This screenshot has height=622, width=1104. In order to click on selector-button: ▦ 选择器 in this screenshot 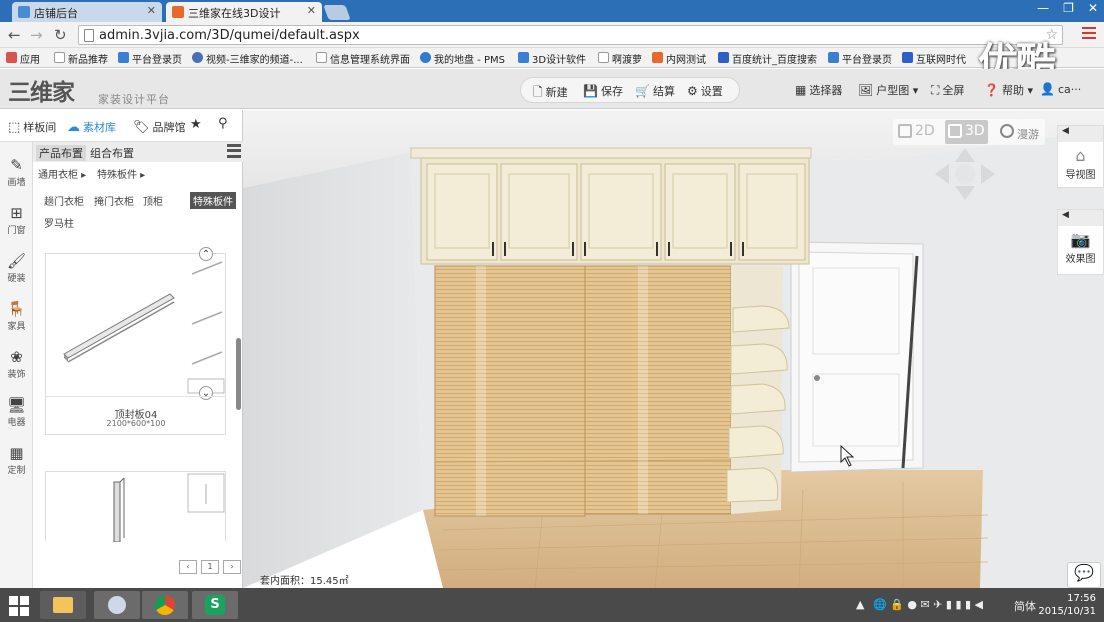, I will do `click(818, 90)`.